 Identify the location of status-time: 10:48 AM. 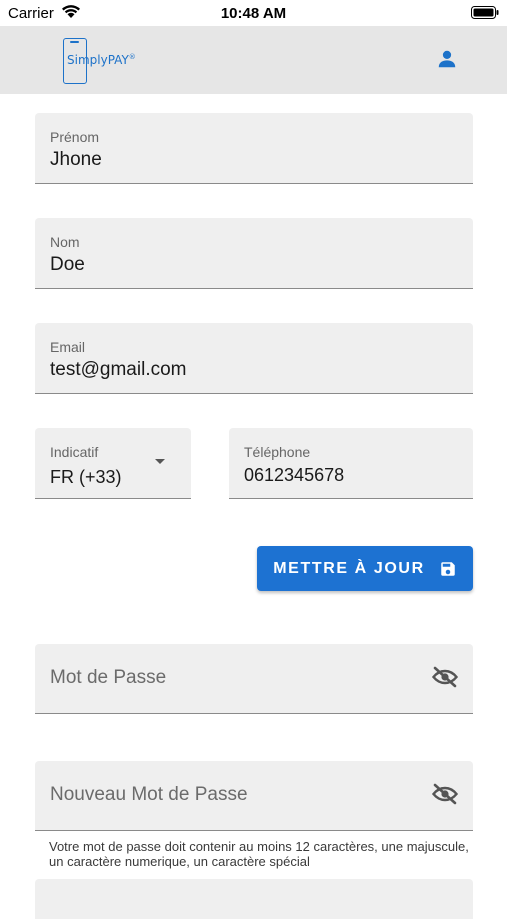
(253, 13).